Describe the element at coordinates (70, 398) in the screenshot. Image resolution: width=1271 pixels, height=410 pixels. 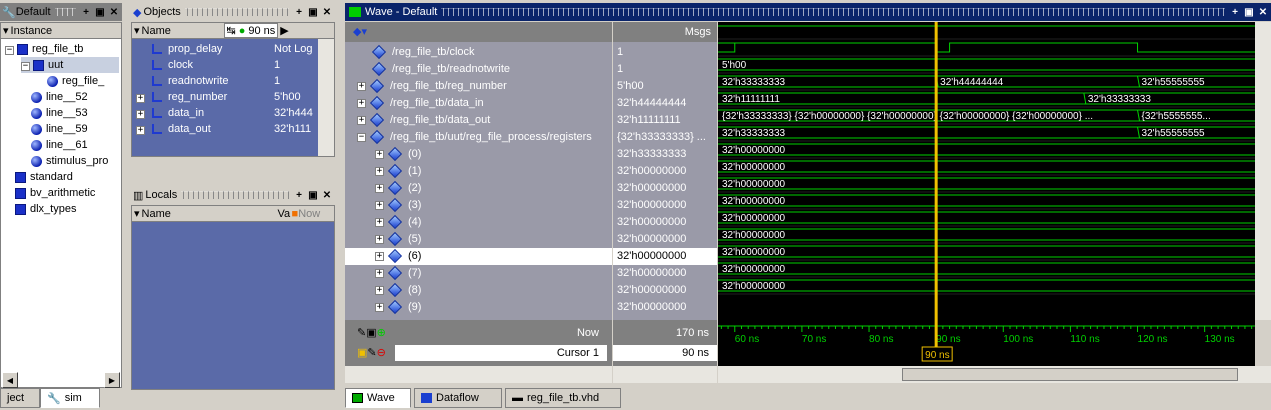
I see `tab-sim: 🔧 sim` at that location.